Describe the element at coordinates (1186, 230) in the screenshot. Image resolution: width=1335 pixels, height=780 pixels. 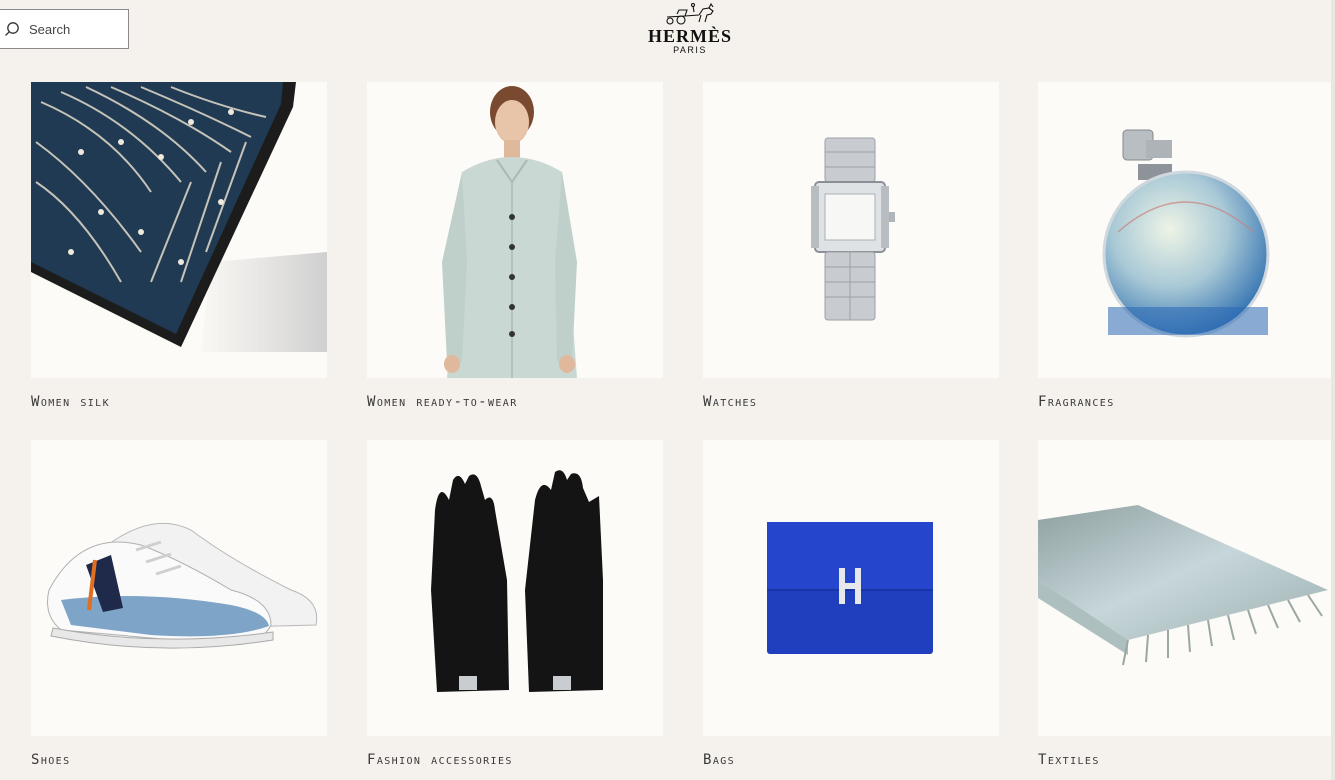
I see `perfume-bottle-image` at that location.